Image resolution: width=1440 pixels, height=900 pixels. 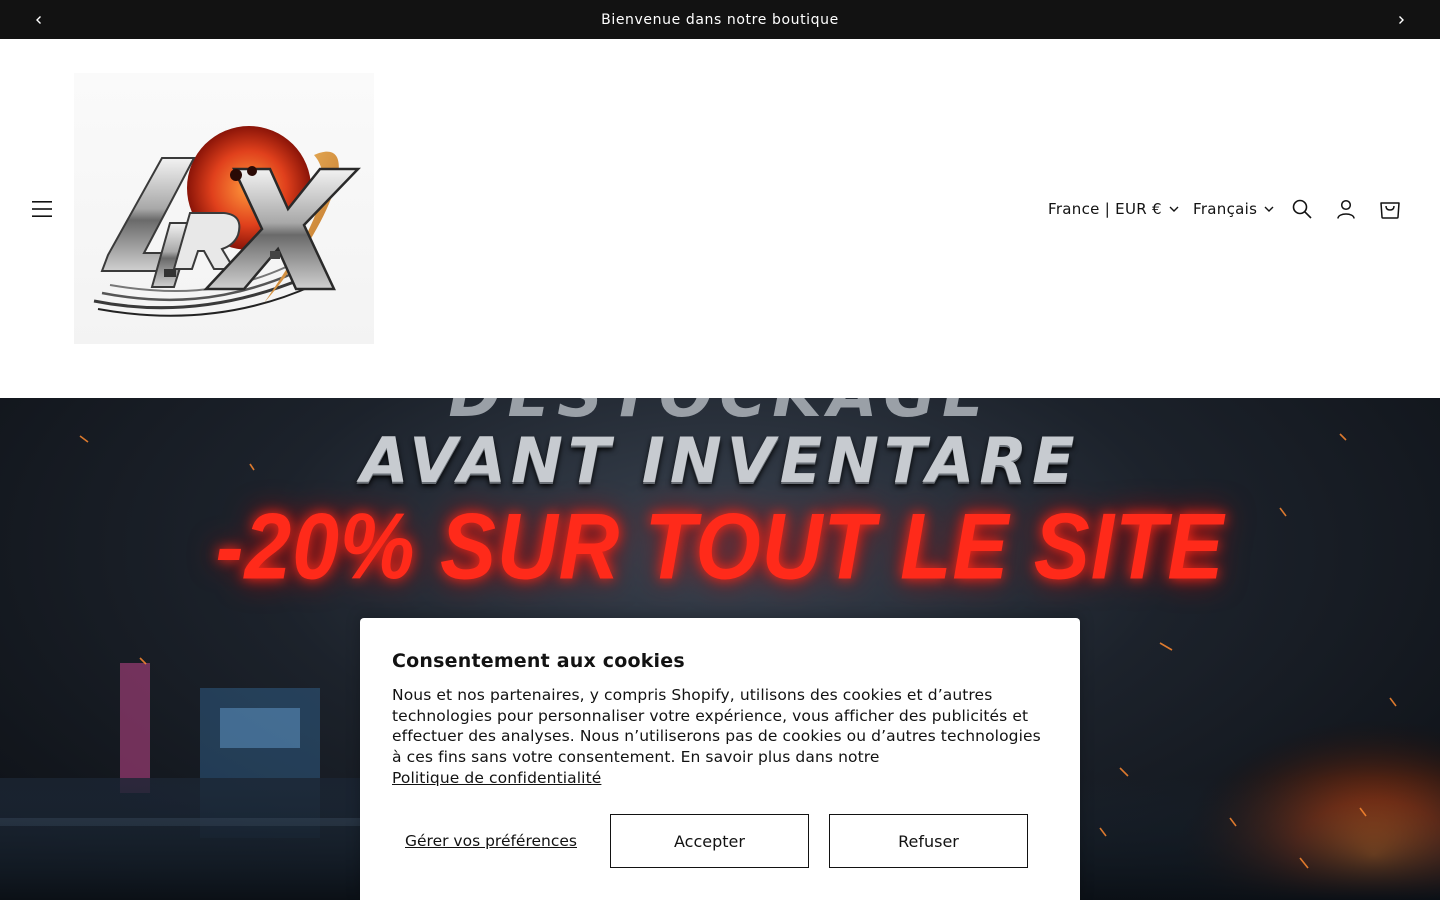 I want to click on search-button, so click(x=1302, y=209).